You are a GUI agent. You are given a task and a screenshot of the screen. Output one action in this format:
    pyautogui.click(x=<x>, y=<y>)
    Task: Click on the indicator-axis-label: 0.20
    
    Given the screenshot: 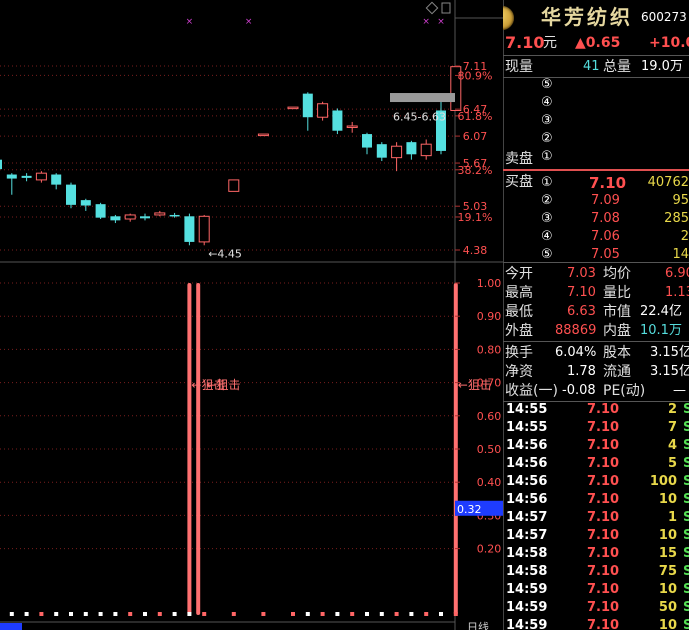 What is the action you would take?
    pyautogui.click(x=489, y=549)
    